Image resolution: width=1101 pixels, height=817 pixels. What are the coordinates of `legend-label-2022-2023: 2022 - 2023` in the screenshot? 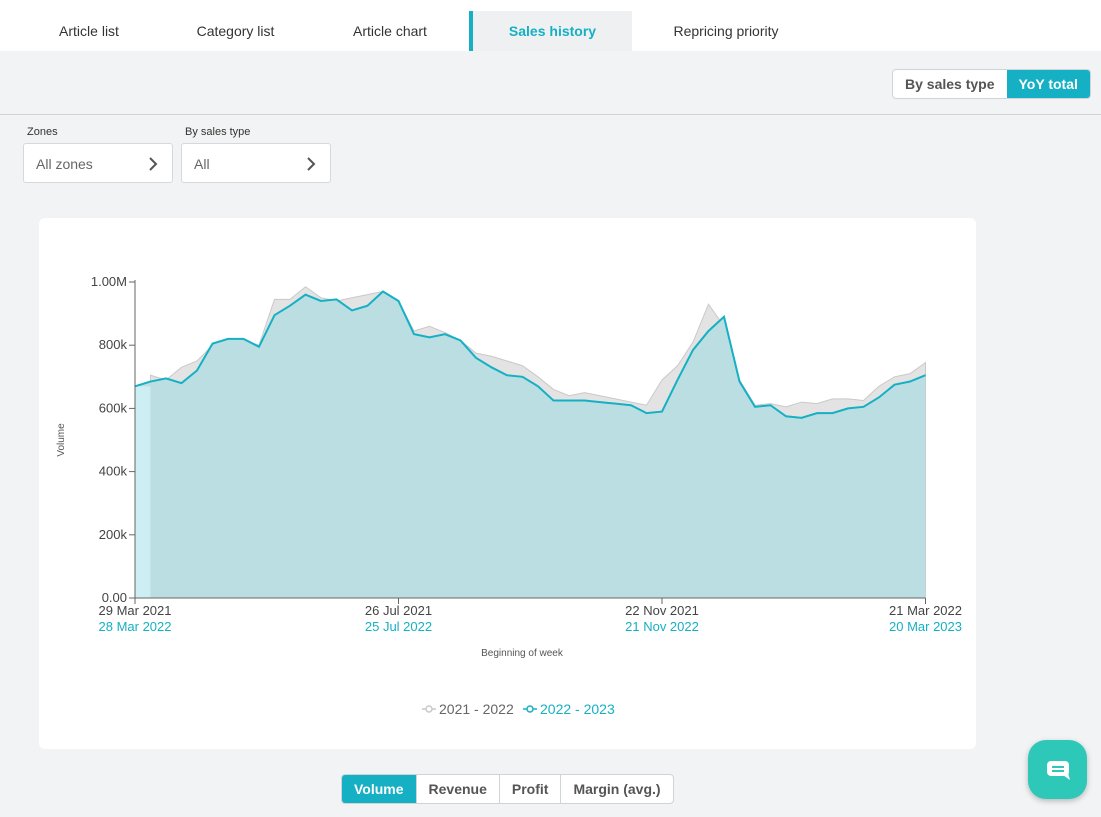 It's located at (577, 709).